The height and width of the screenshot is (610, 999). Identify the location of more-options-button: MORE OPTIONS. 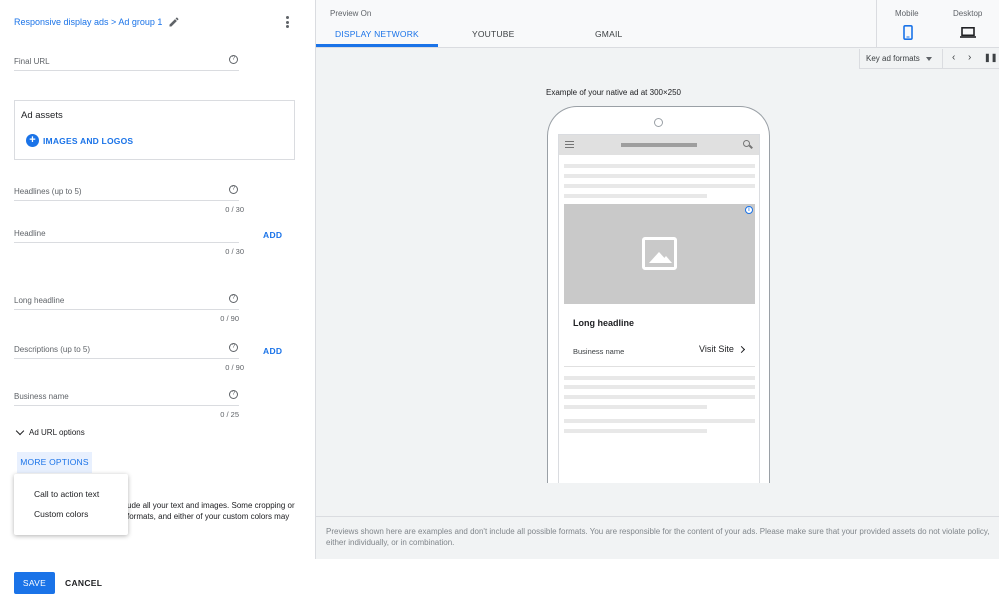
(54, 462).